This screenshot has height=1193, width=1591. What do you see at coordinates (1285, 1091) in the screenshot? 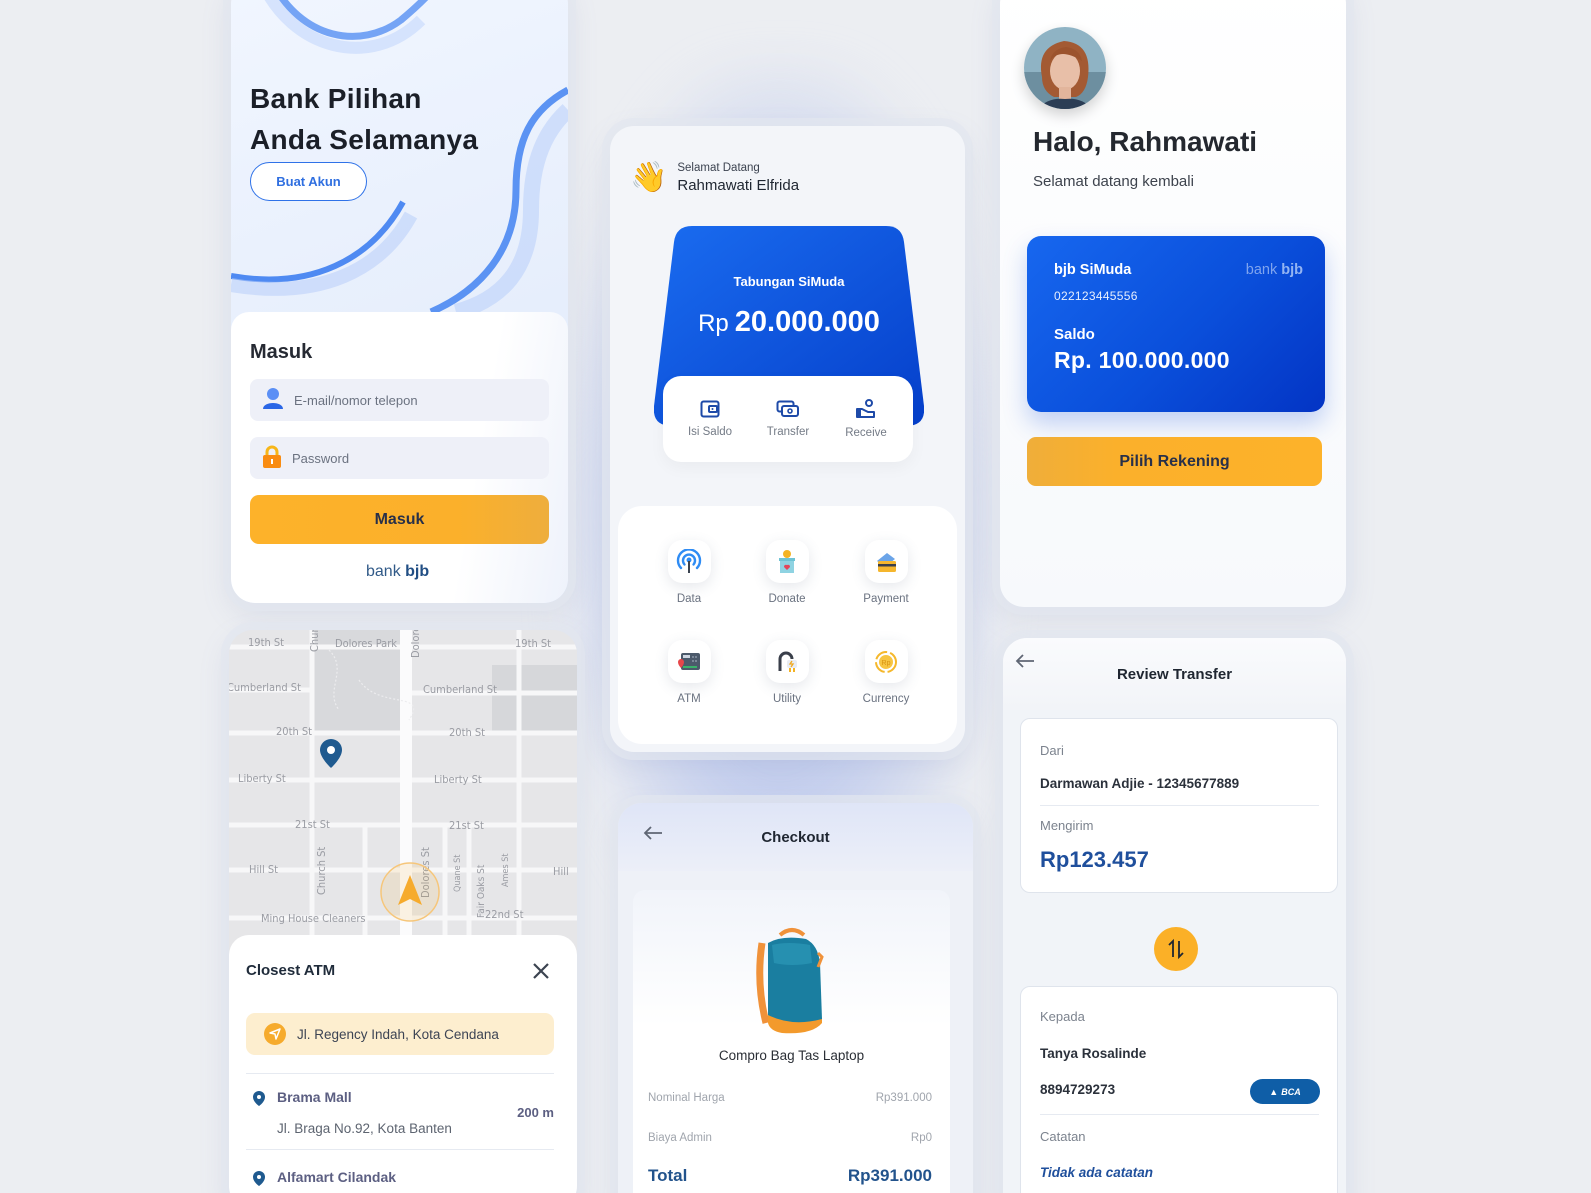
I see `bank-badge: ▲ BCA` at bounding box center [1285, 1091].